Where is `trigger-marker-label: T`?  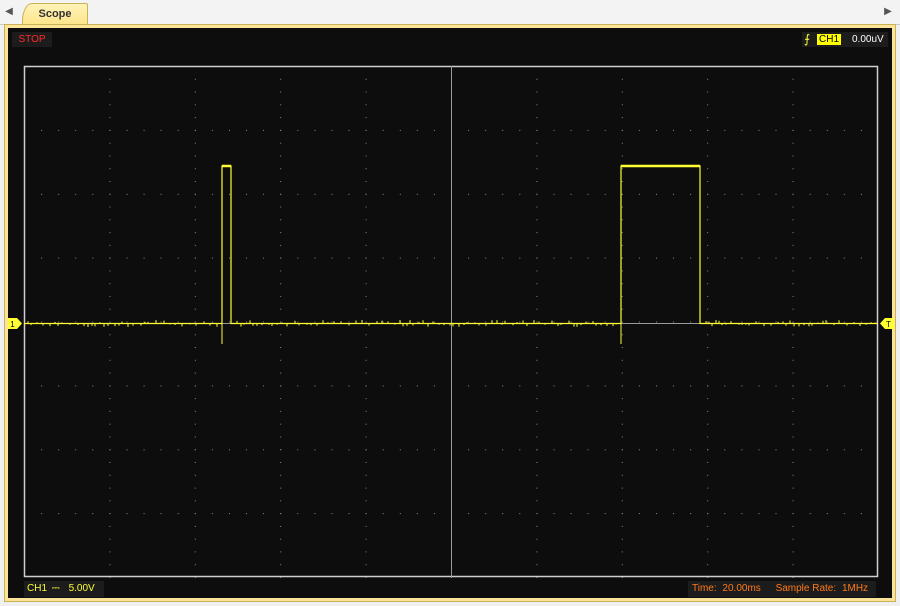
trigger-marker-label: T is located at coordinates (888, 324).